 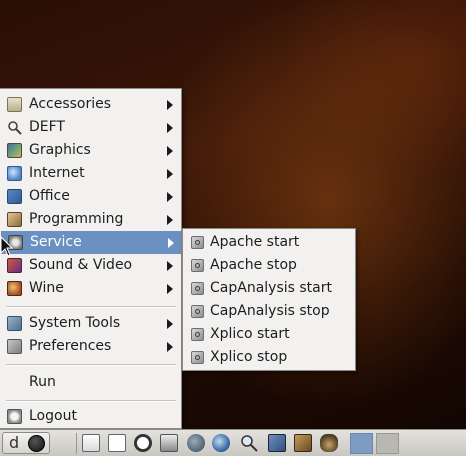 I want to click on menu-item-deft: DEFT, so click(x=90, y=127).